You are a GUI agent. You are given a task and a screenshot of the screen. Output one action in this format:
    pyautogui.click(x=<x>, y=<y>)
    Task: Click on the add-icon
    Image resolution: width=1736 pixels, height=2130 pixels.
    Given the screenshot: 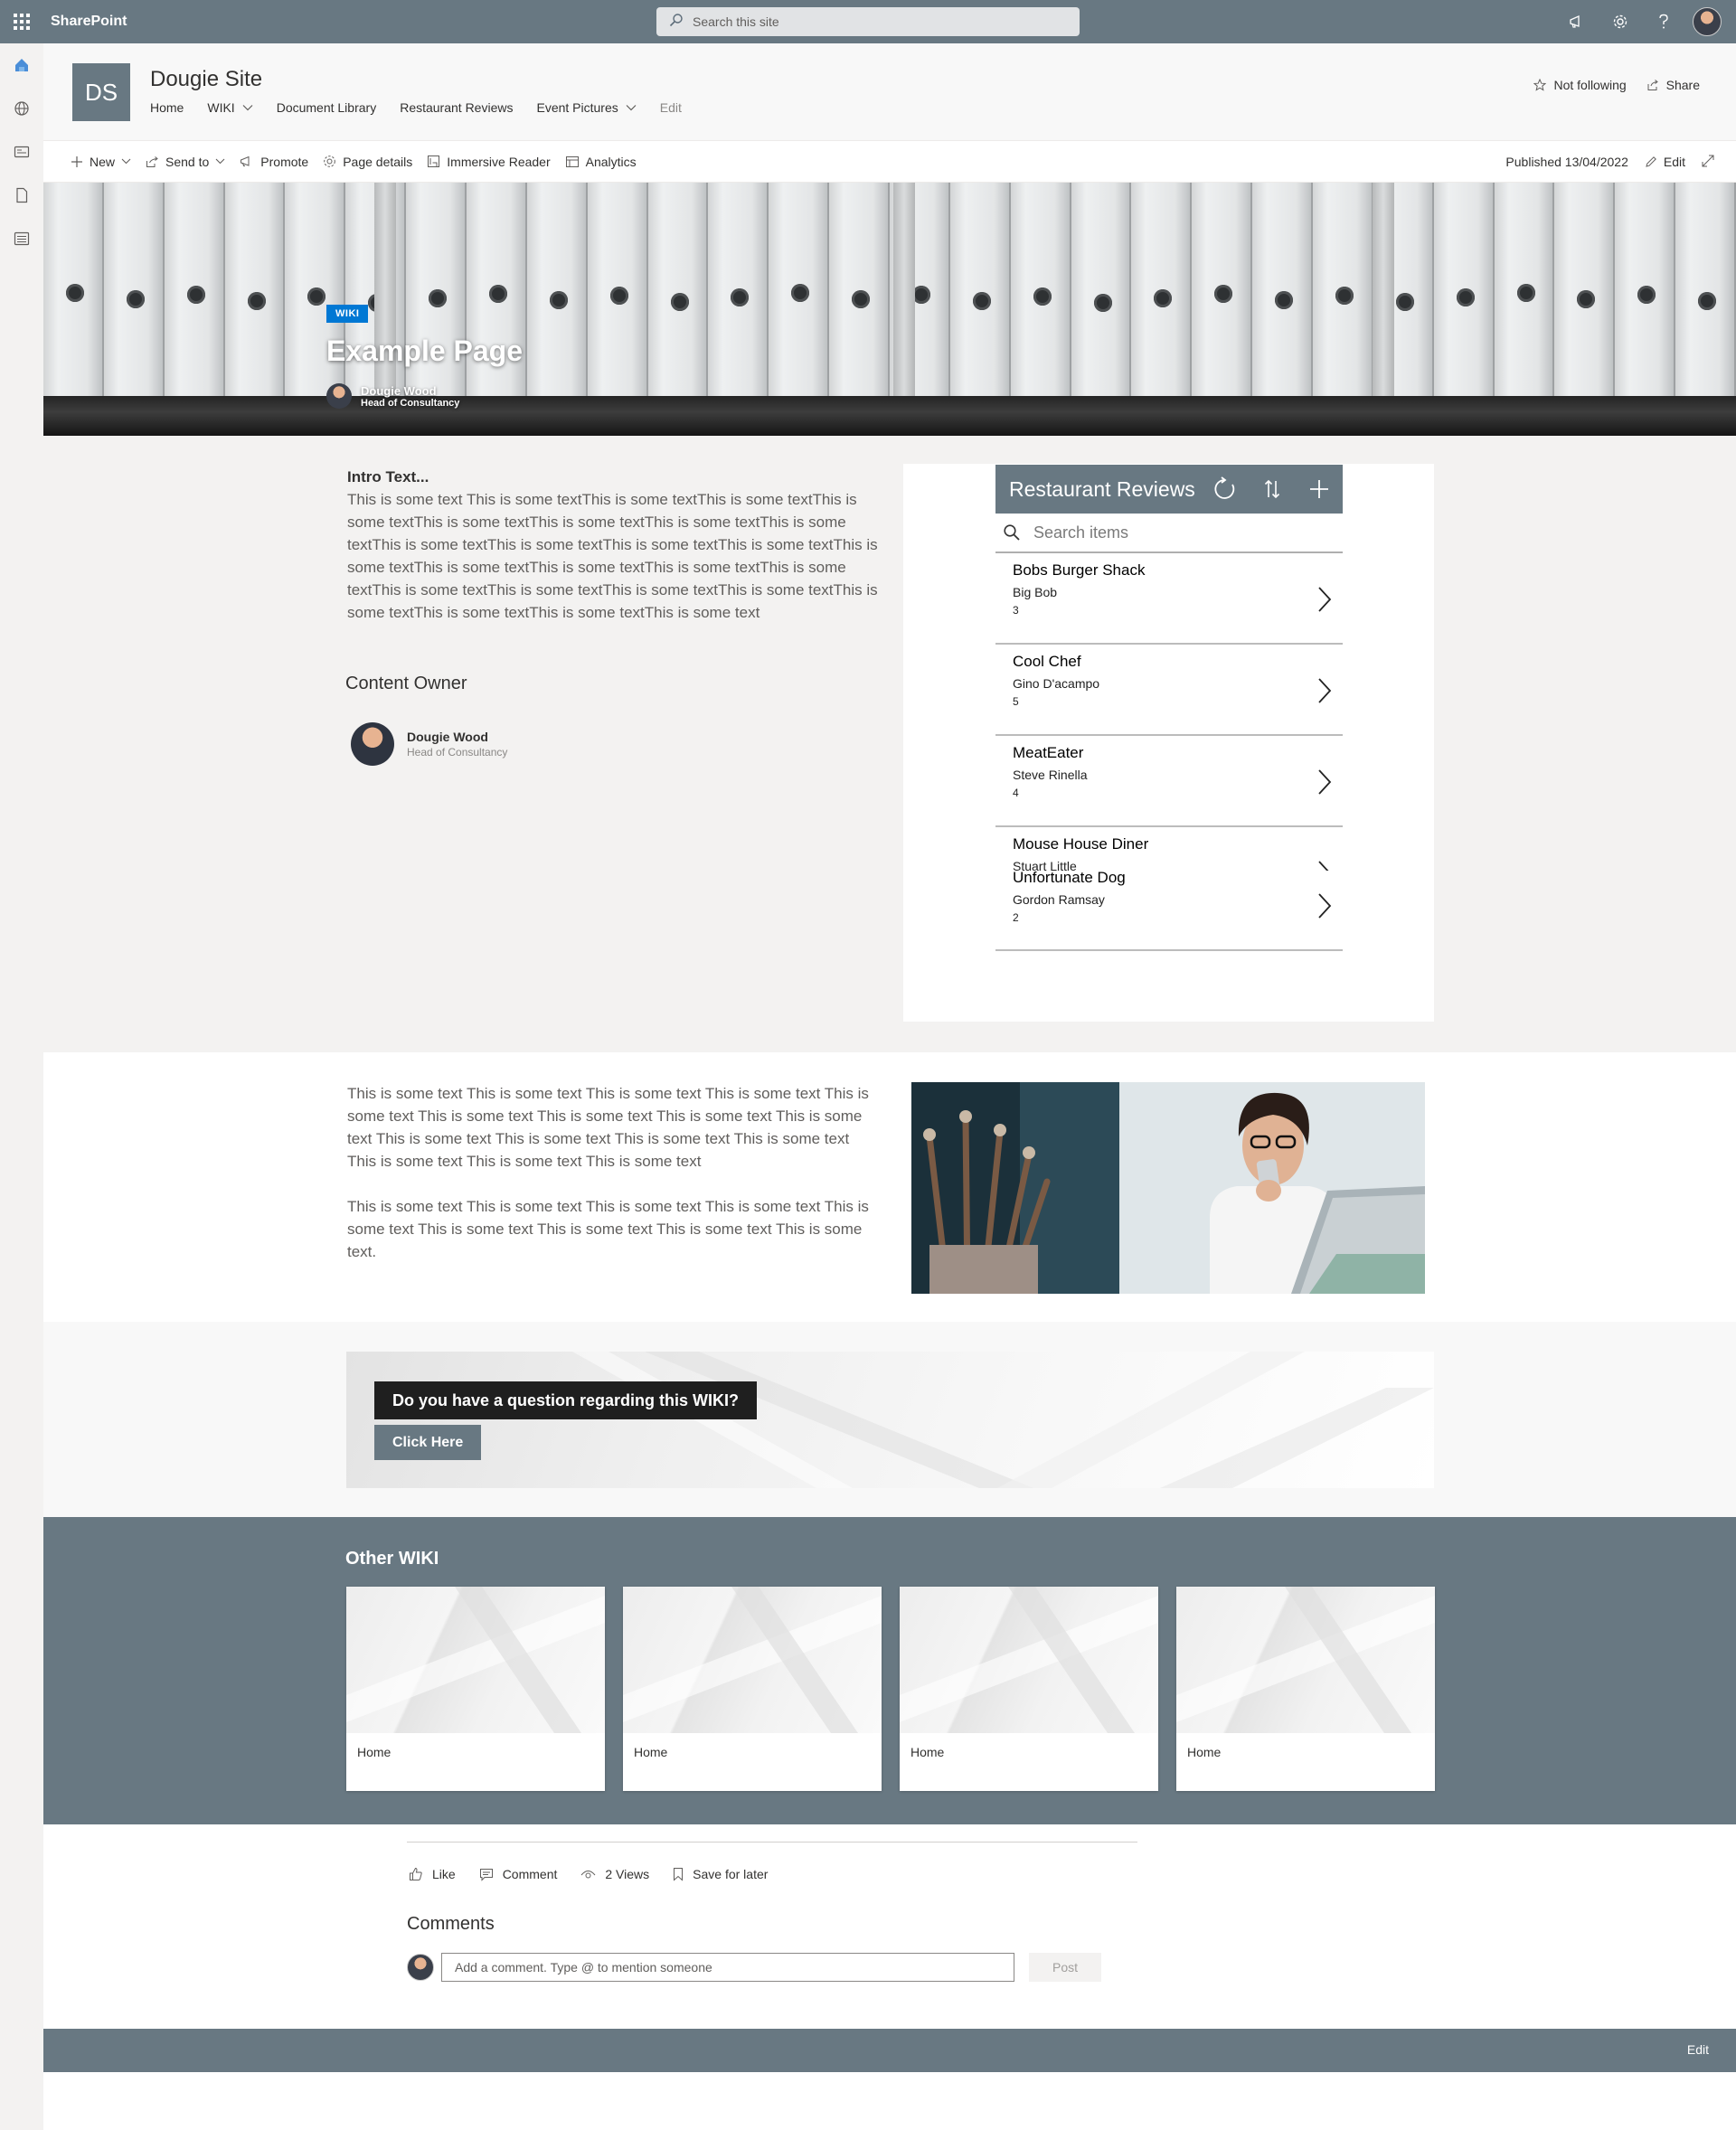 What is the action you would take?
    pyautogui.click(x=1320, y=489)
    